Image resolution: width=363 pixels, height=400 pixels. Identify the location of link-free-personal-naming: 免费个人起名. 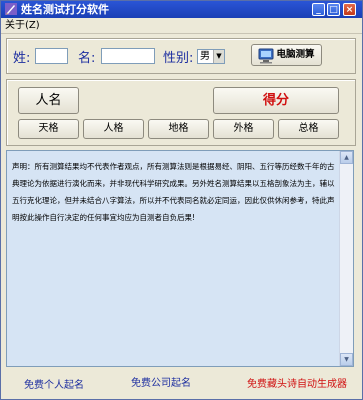
(54, 385).